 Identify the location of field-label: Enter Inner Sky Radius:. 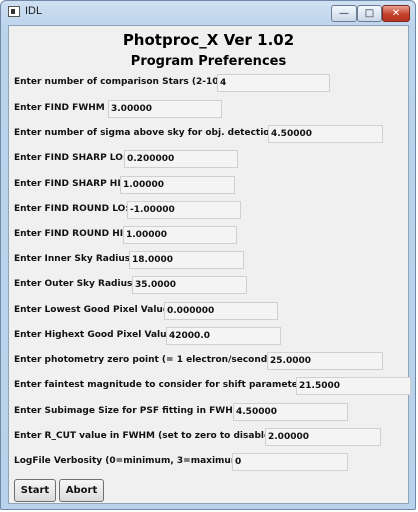
(74, 259).